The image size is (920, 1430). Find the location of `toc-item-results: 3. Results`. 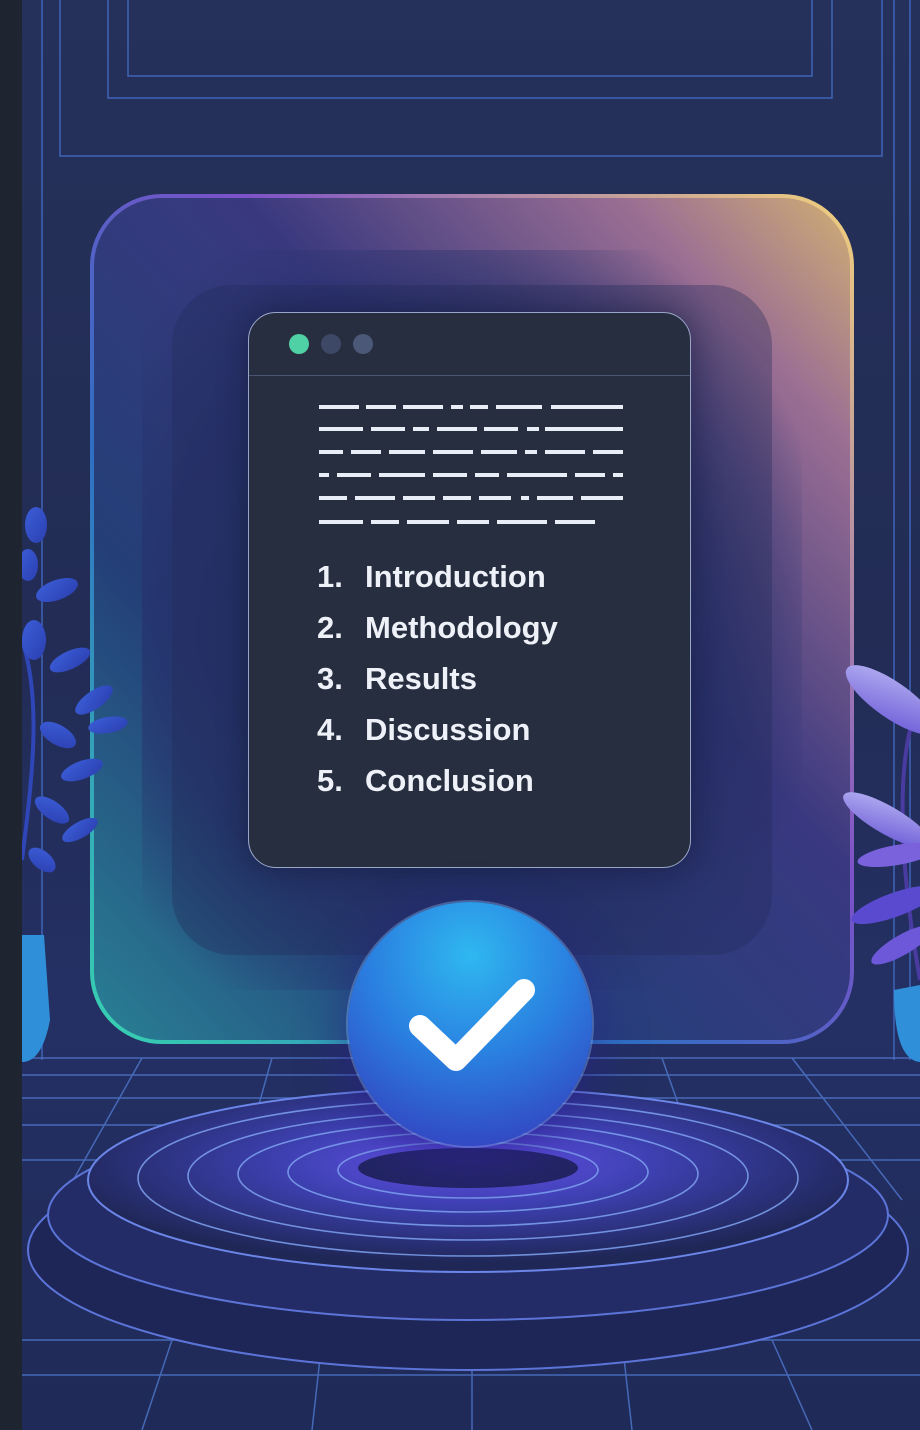

toc-item-results: 3. Results is located at coordinates (437, 686).